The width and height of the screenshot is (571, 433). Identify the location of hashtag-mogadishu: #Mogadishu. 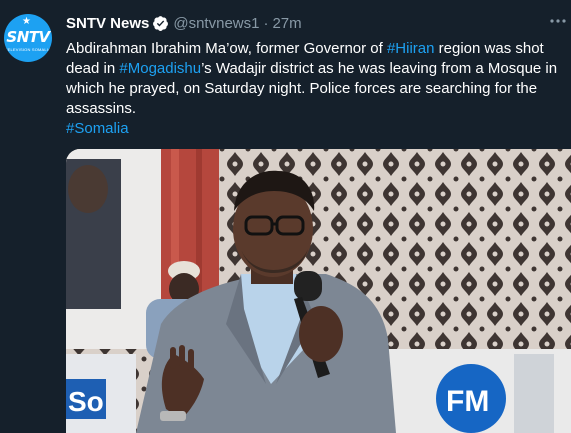
(160, 68).